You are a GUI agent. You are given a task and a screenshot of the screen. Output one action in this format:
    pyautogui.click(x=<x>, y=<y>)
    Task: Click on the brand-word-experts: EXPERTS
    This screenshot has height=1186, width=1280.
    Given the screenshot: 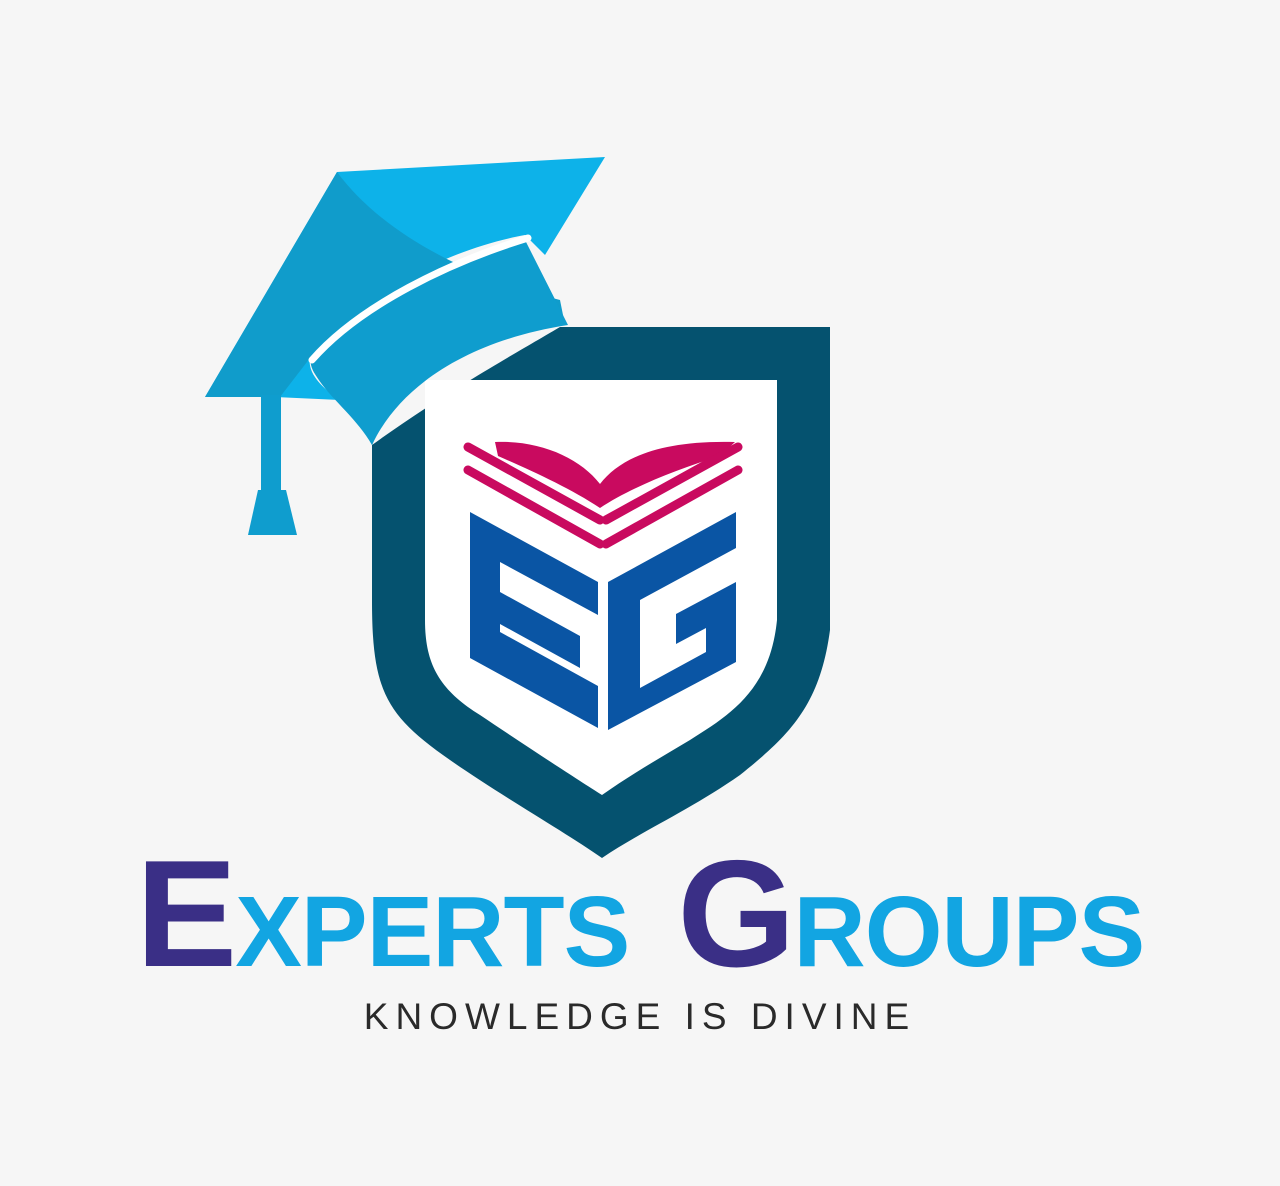 What is the action you would take?
    pyautogui.click(x=383, y=914)
    